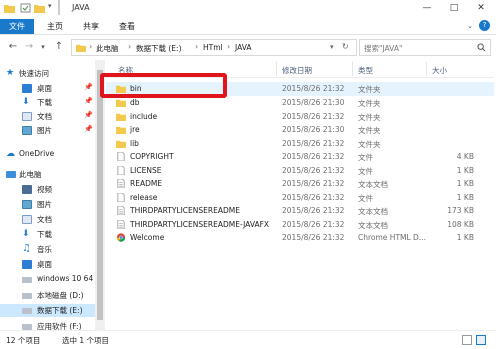  What do you see at coordinates (10, 73) in the screenshot?
I see `star-icon: ★` at bounding box center [10, 73].